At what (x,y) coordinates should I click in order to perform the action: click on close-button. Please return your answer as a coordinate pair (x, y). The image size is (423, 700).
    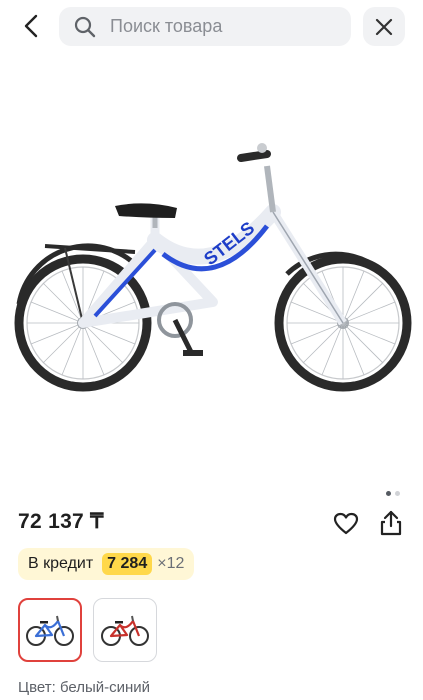
    Looking at the image, I should click on (384, 26).